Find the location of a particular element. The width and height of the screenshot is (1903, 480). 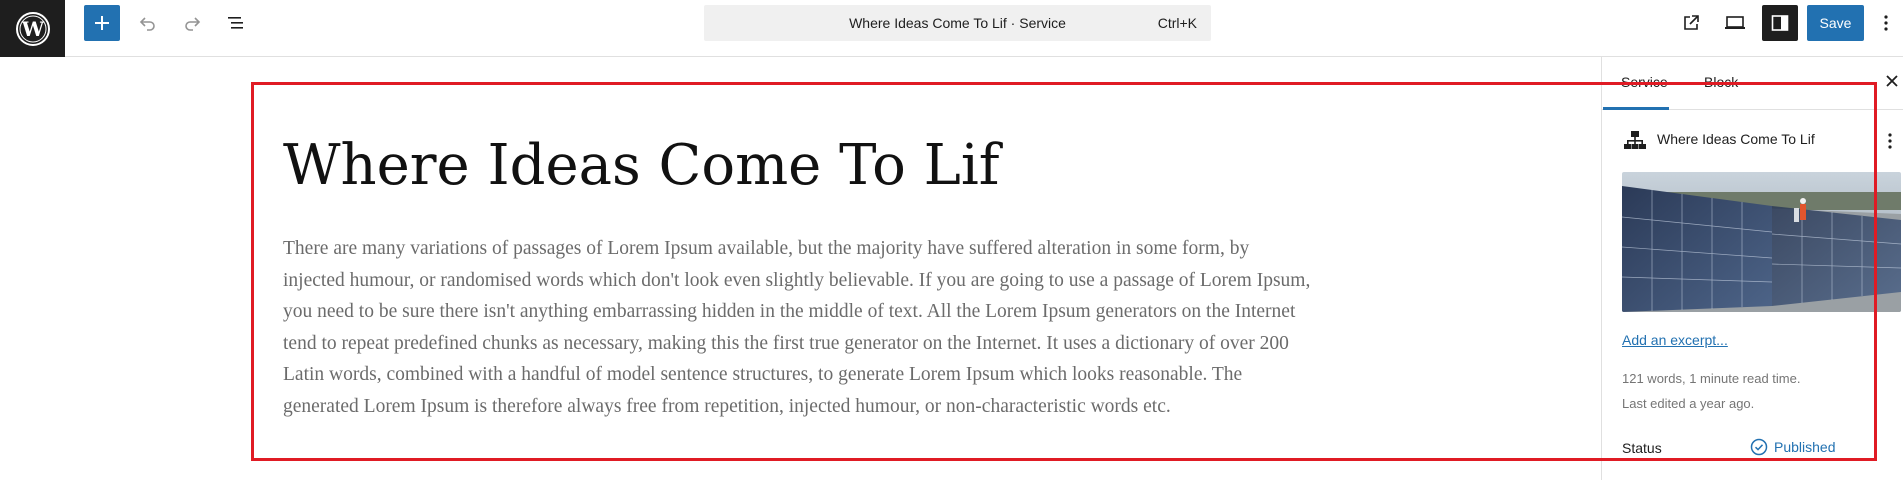

tab-service: Service is located at coordinates (1636, 83).